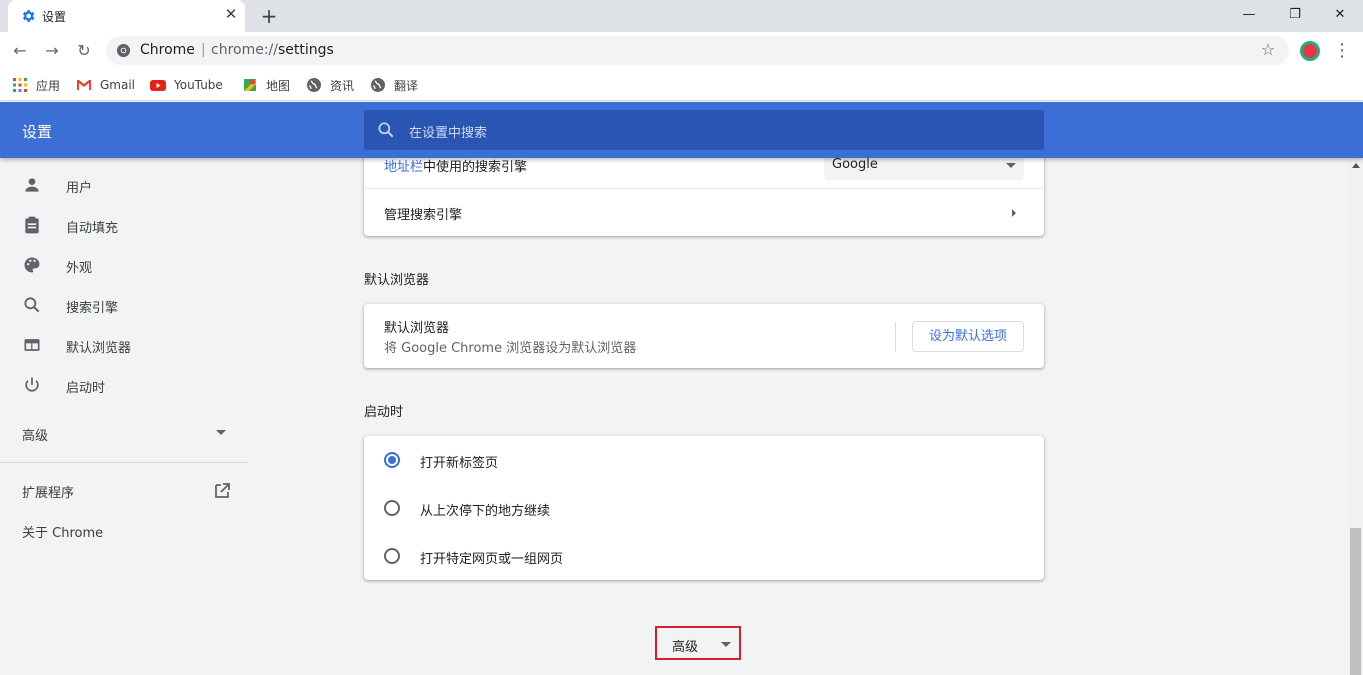 This screenshot has height=675, width=1363. Describe the element at coordinates (1356, 165) in the screenshot. I see `scroll-up-arrow-icon` at that location.